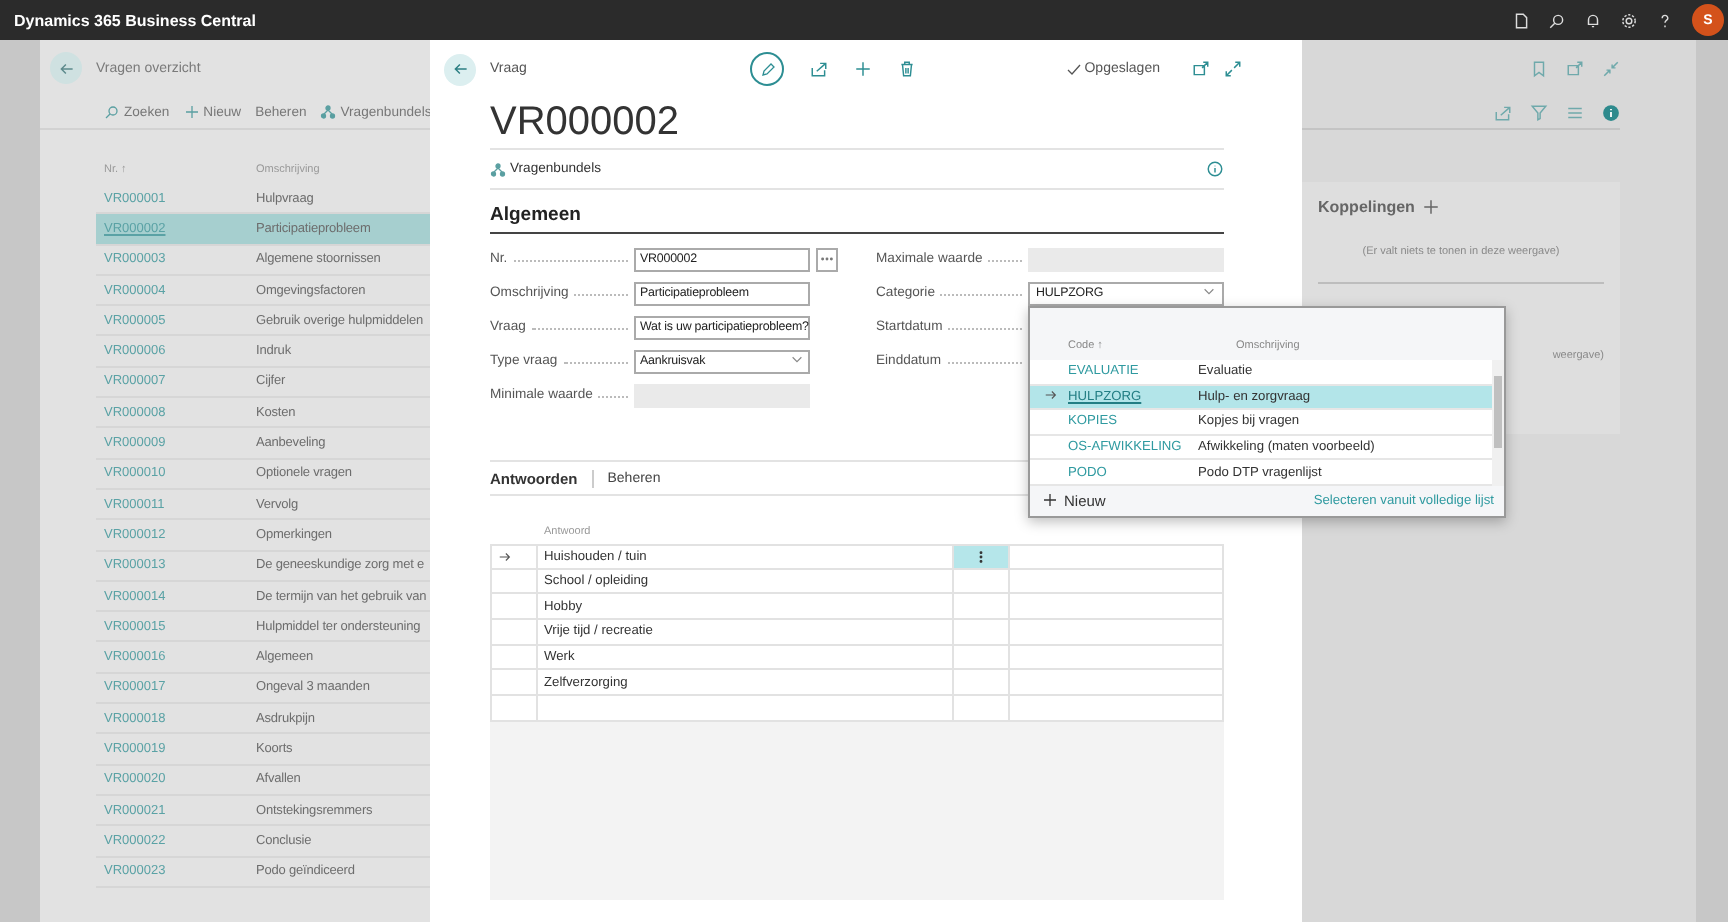 The image size is (1728, 922). I want to click on record-title: VR000002, so click(586, 122).